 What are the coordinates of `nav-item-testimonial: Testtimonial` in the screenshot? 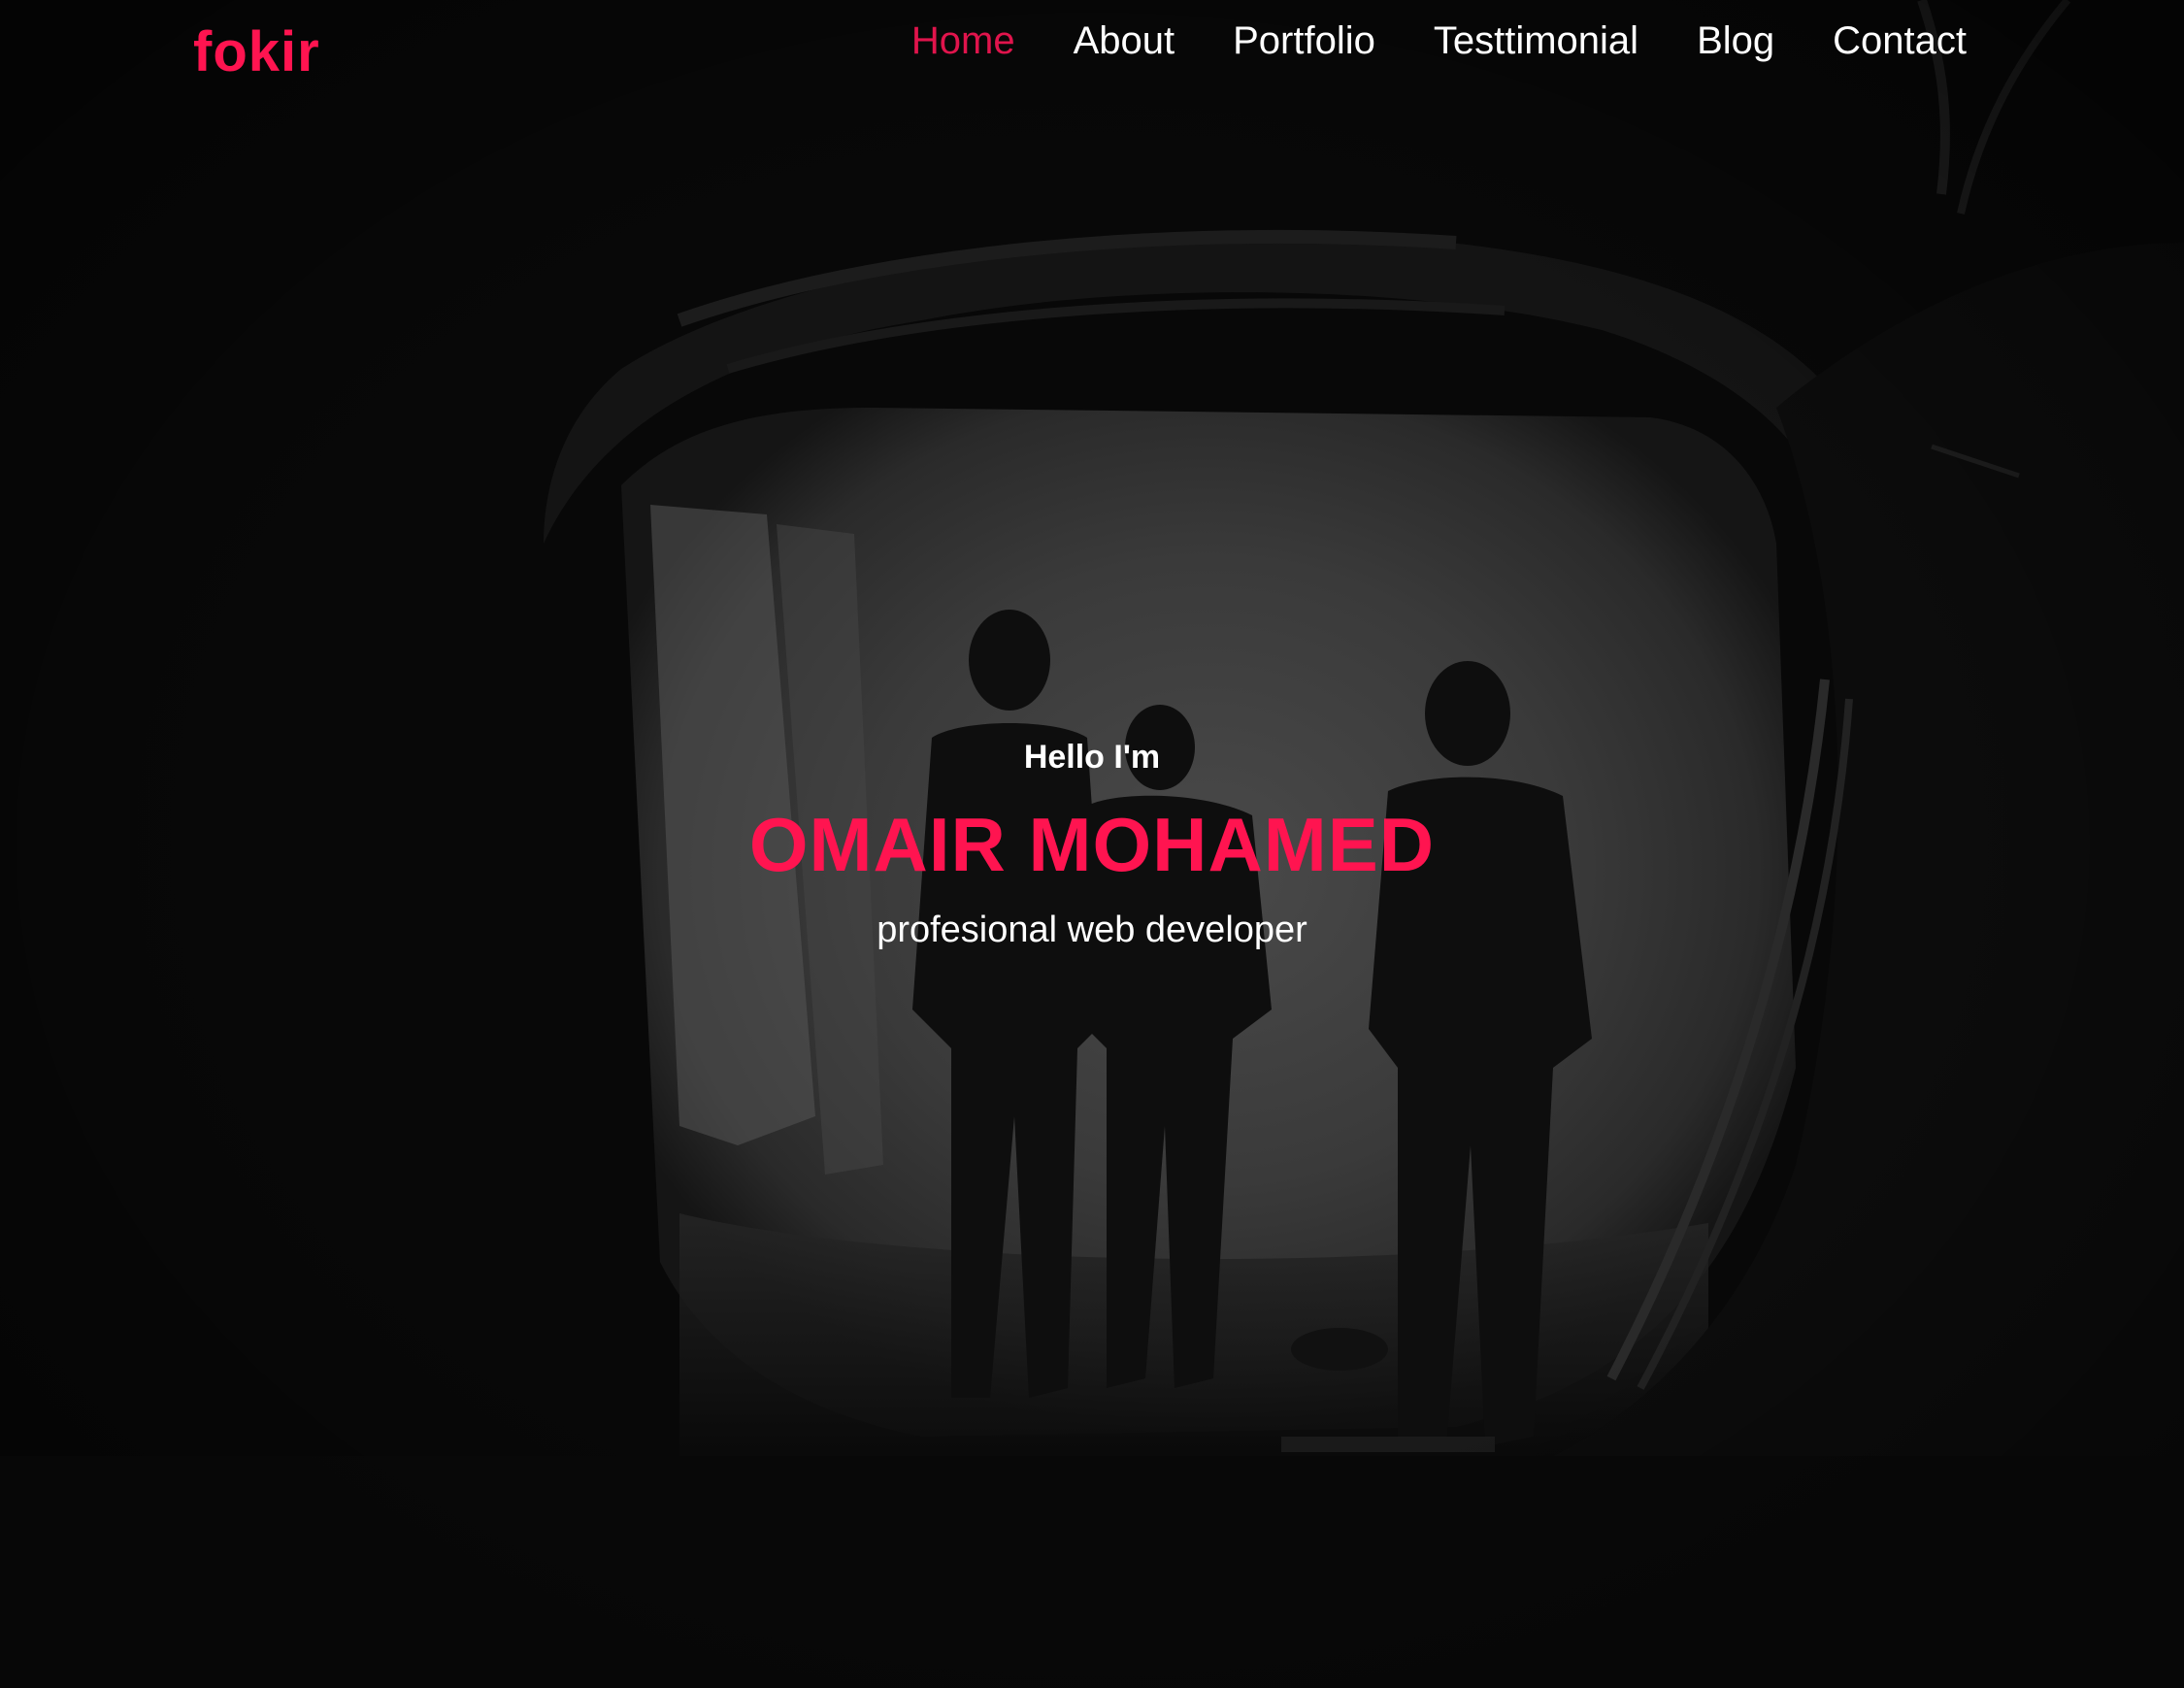 It's located at (1536, 41).